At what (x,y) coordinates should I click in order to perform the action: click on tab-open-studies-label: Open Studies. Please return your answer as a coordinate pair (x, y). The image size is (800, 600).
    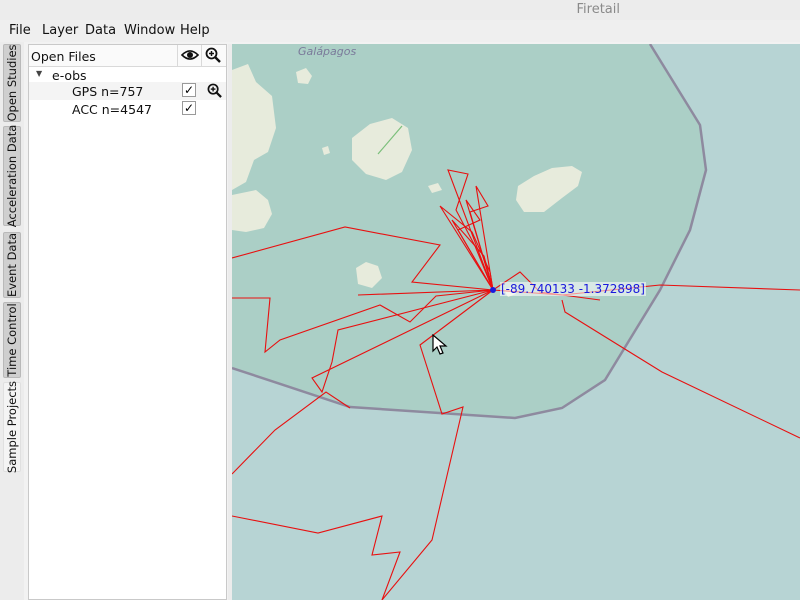
    Looking at the image, I should click on (12, 83).